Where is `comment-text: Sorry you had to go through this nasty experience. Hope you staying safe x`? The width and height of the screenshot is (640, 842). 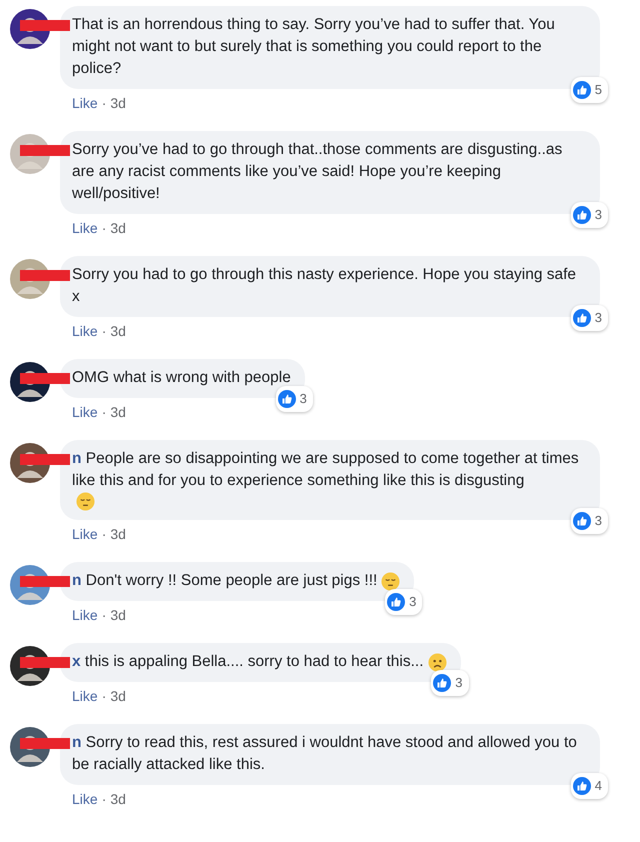 comment-text: Sorry you had to go through this nasty experience. Hope you staying safe x is located at coordinates (325, 286).